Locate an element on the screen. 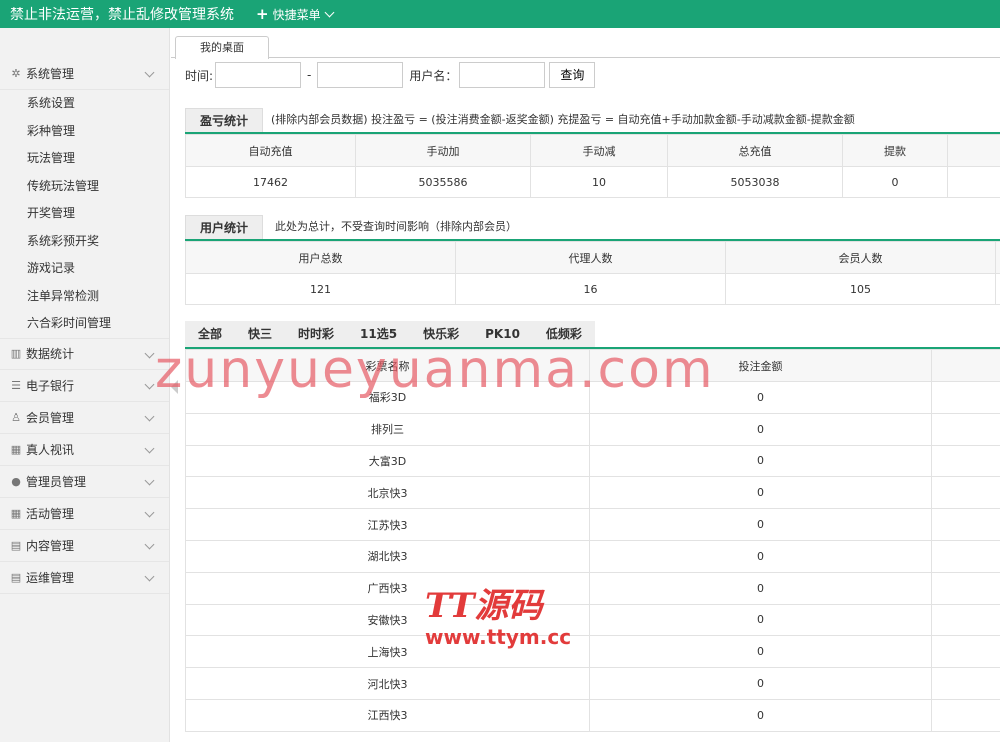 This screenshot has width=1000, height=742. tab-kuaile: 快乐彩 is located at coordinates (441, 334).